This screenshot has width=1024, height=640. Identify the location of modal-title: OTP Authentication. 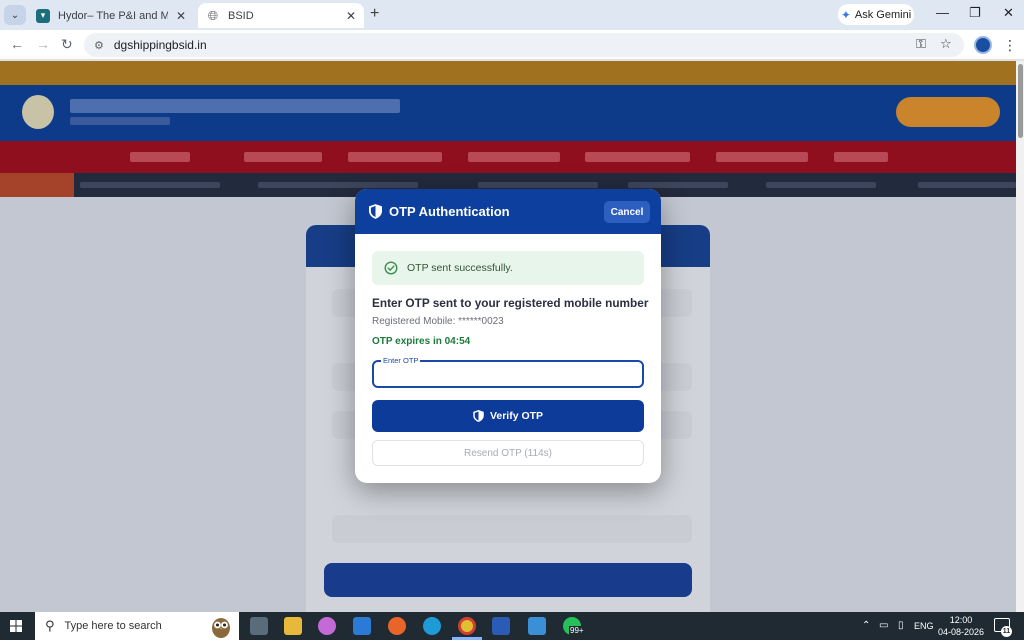
(449, 211).